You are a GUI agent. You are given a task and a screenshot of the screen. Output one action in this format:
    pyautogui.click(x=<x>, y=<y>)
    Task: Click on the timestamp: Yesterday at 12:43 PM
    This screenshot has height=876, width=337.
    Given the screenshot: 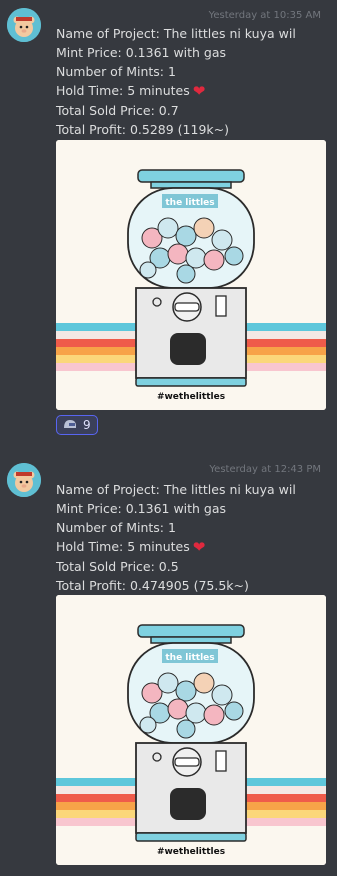 What is the action you would take?
    pyautogui.click(x=265, y=469)
    